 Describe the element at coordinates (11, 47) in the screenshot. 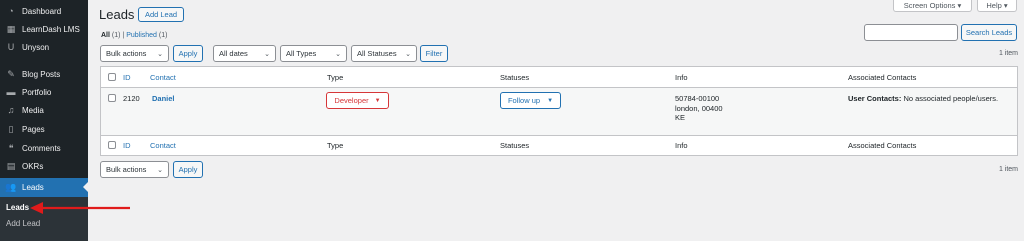

I see `unyson-icon: U` at that location.